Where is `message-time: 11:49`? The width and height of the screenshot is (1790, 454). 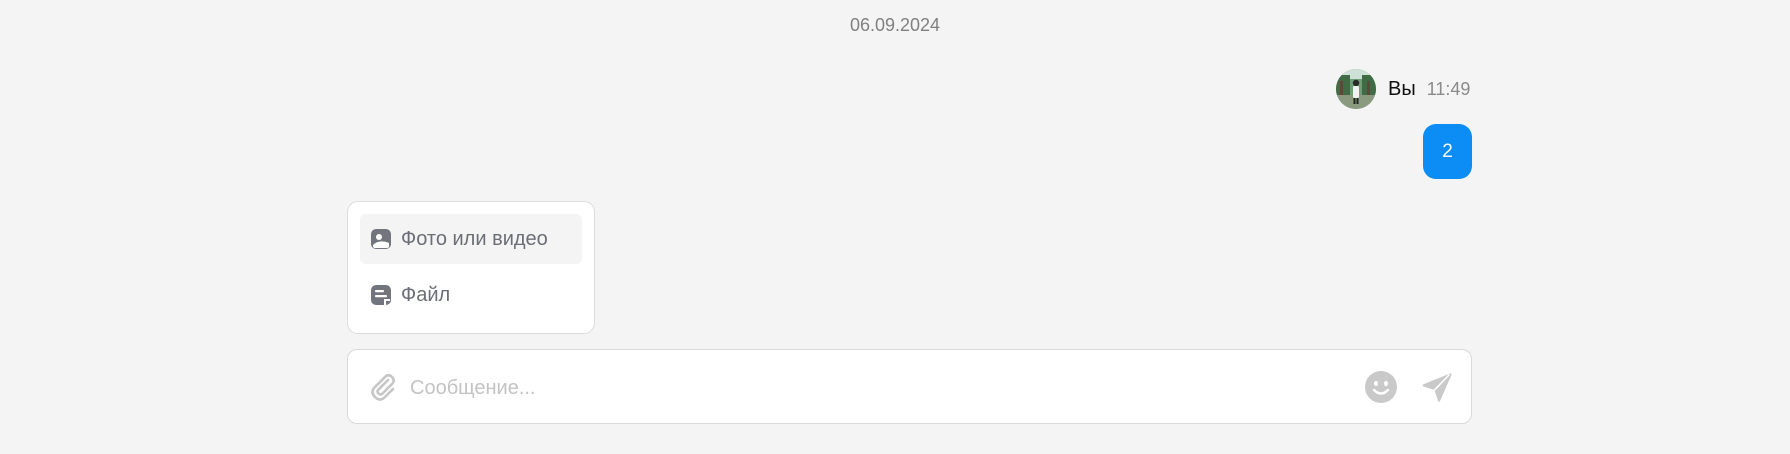 message-time: 11:49 is located at coordinates (1448, 88).